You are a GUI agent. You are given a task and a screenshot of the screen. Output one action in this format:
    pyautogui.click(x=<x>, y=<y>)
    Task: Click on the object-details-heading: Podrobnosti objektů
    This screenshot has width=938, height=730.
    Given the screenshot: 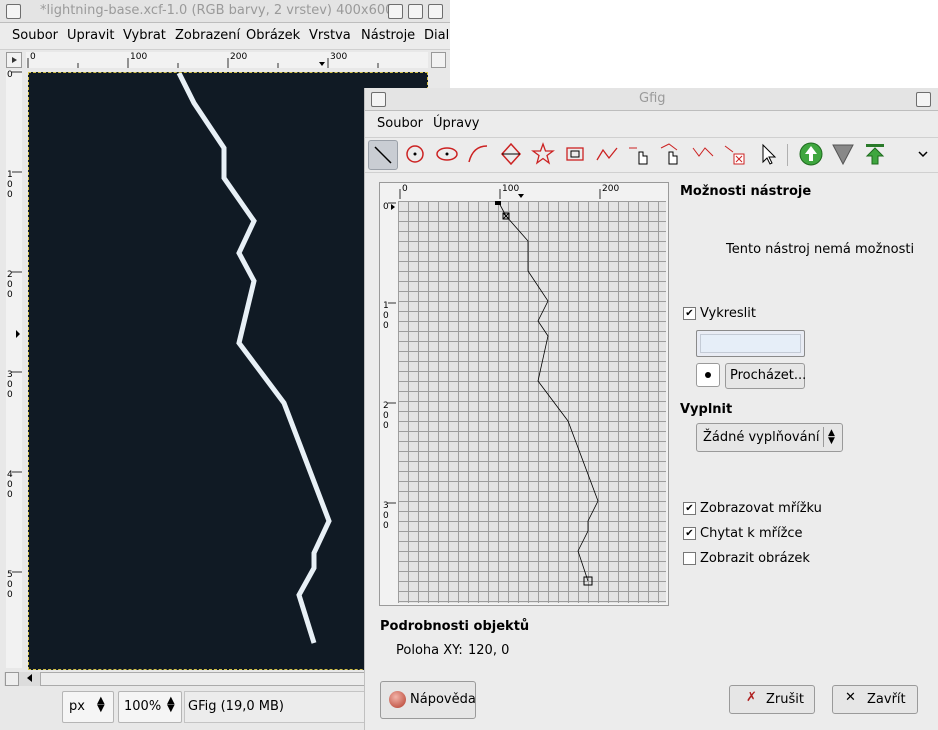 What is the action you would take?
    pyautogui.click(x=455, y=626)
    